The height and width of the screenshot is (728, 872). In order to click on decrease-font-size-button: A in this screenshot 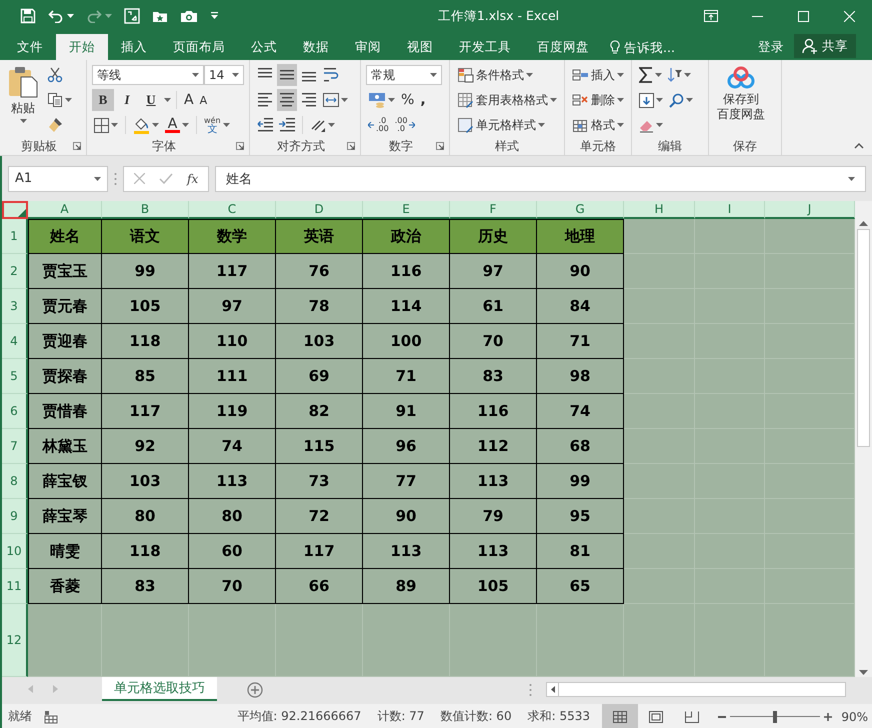, I will do `click(204, 100)`.